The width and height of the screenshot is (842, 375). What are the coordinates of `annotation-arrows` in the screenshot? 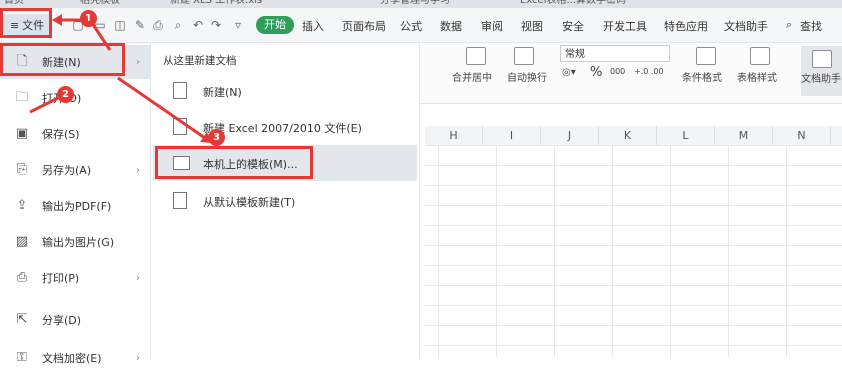 It's located at (120, 78).